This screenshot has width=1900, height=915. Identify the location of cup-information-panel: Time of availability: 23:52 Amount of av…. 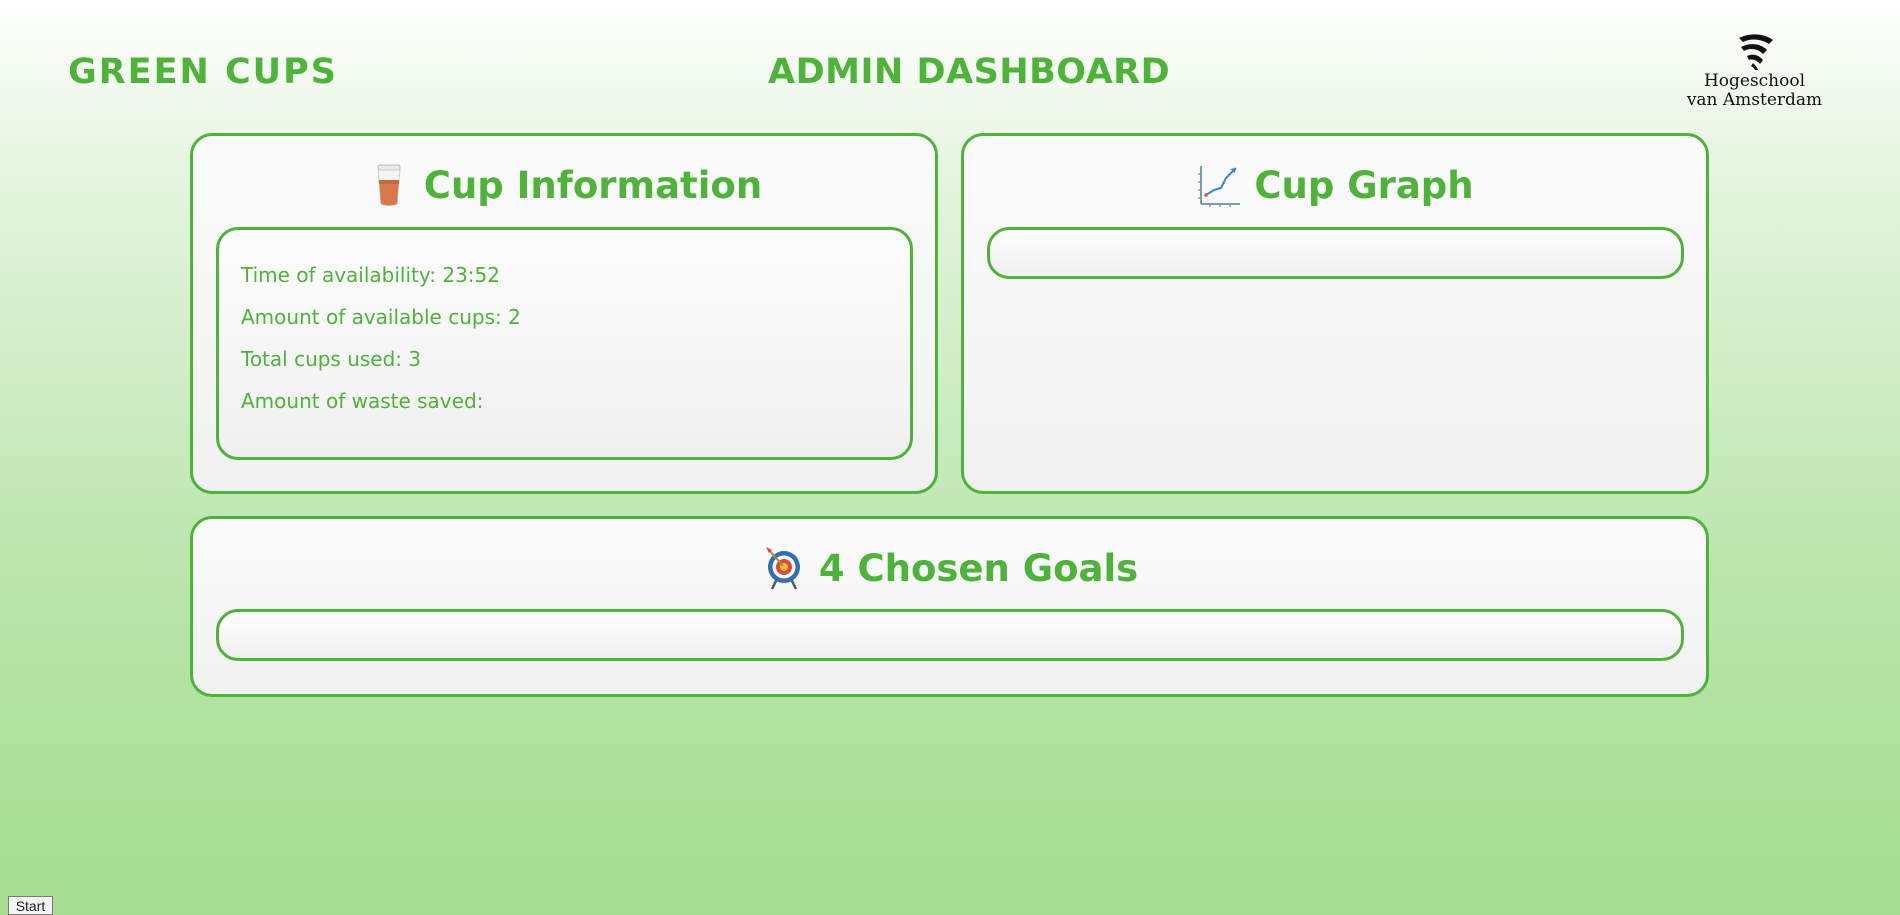
(564, 343).